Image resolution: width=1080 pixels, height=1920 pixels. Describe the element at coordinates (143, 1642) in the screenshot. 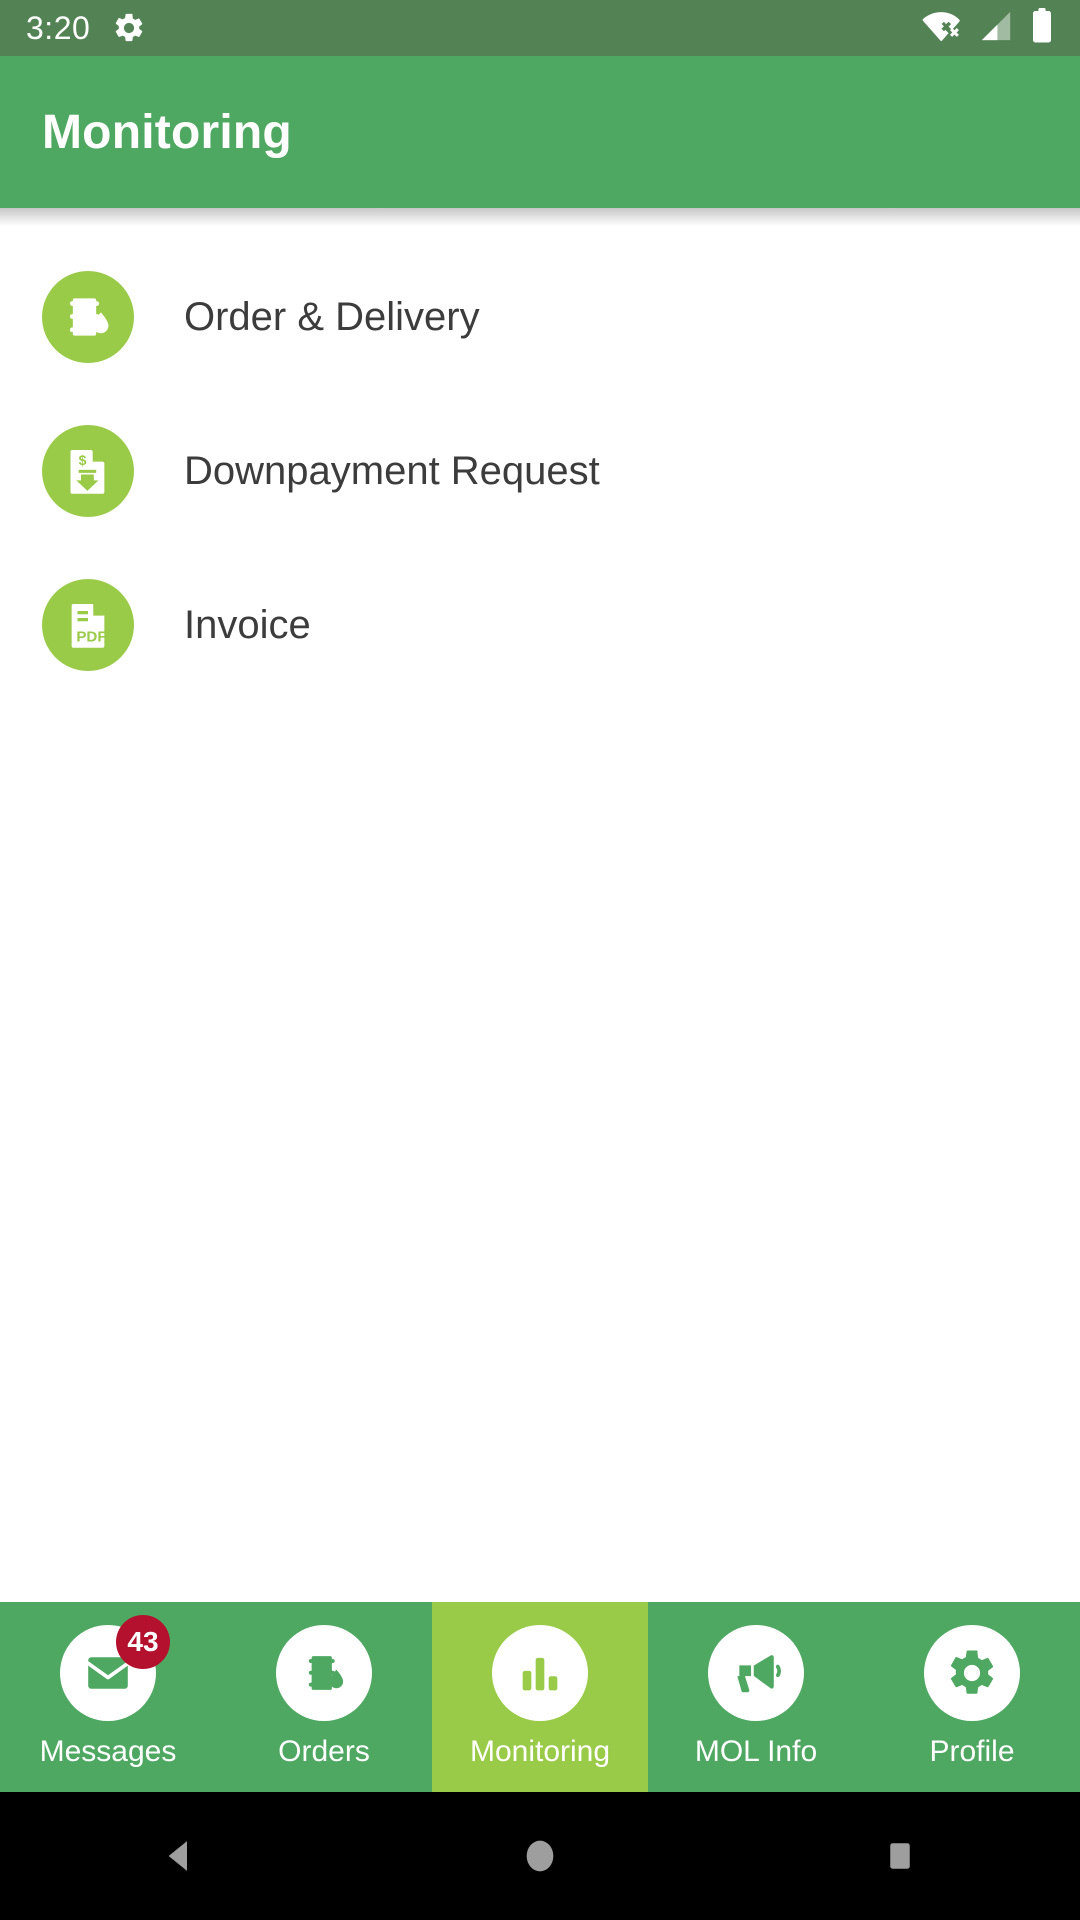

I see `messages-badge: 43` at that location.